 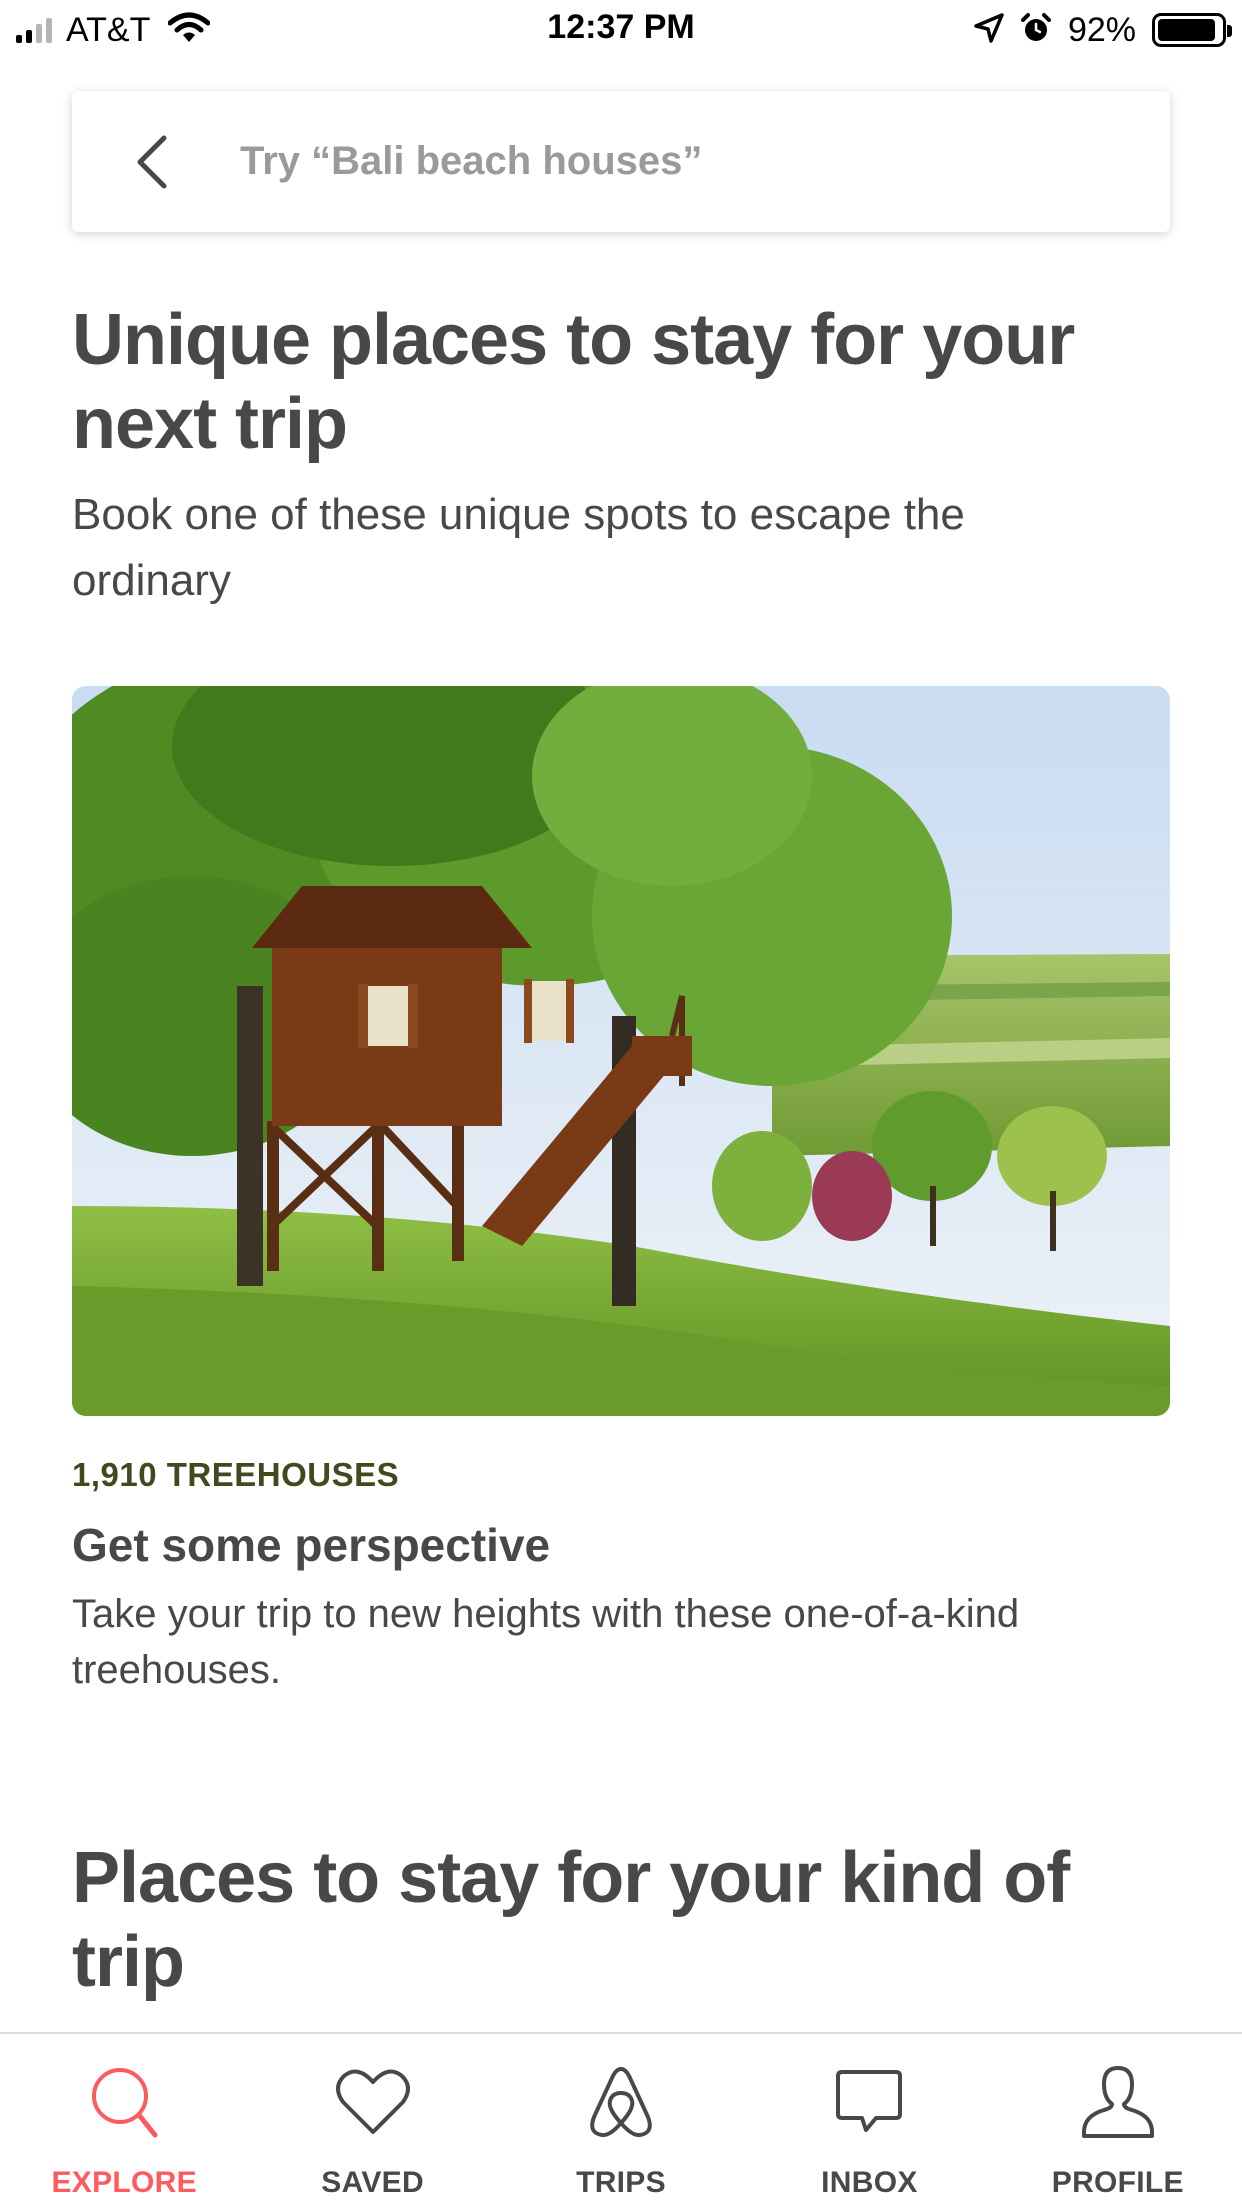 I want to click on tab-inbox: INBOX, so click(x=869, y=2121).